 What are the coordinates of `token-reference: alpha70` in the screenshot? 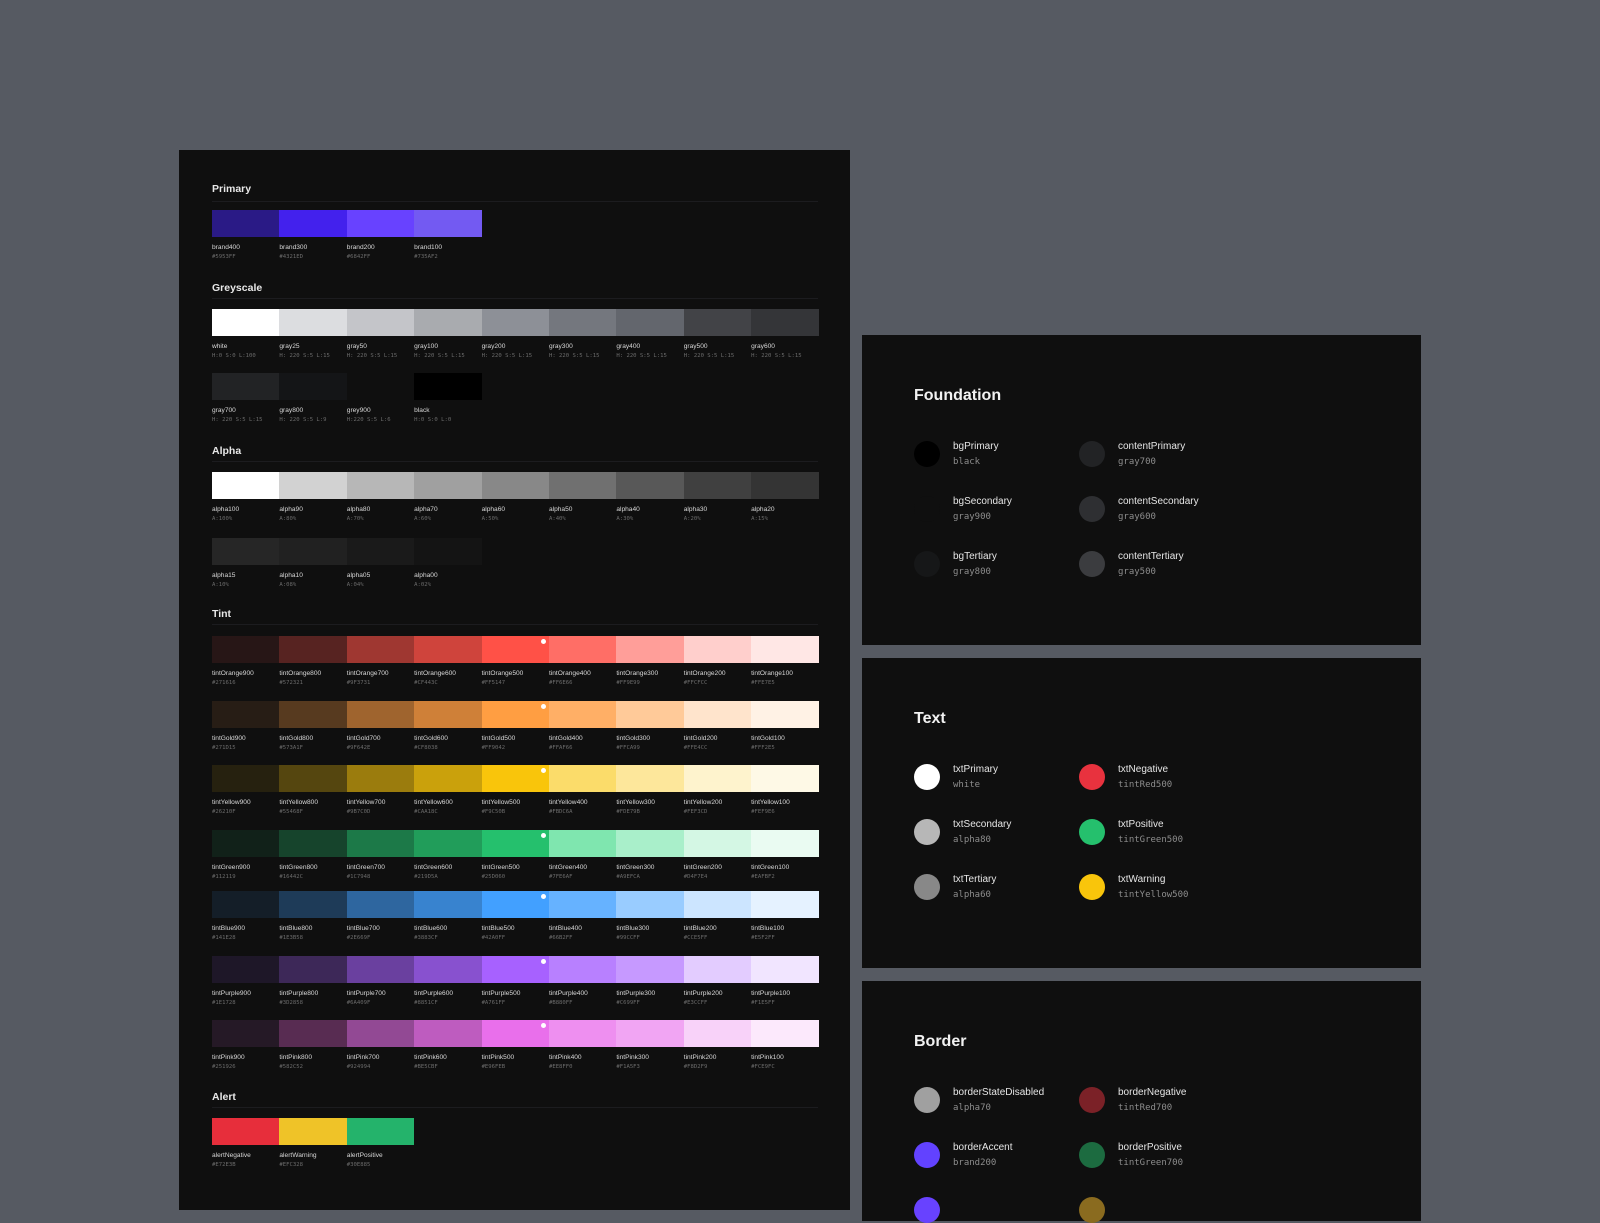 It's located at (972, 1108).